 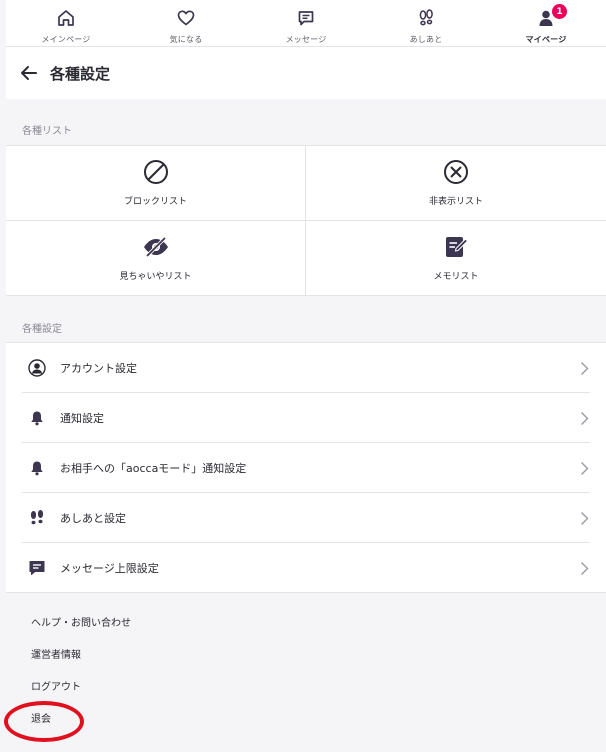 What do you see at coordinates (456, 277) in the screenshot?
I see `memo-list-label: メモリスト` at bounding box center [456, 277].